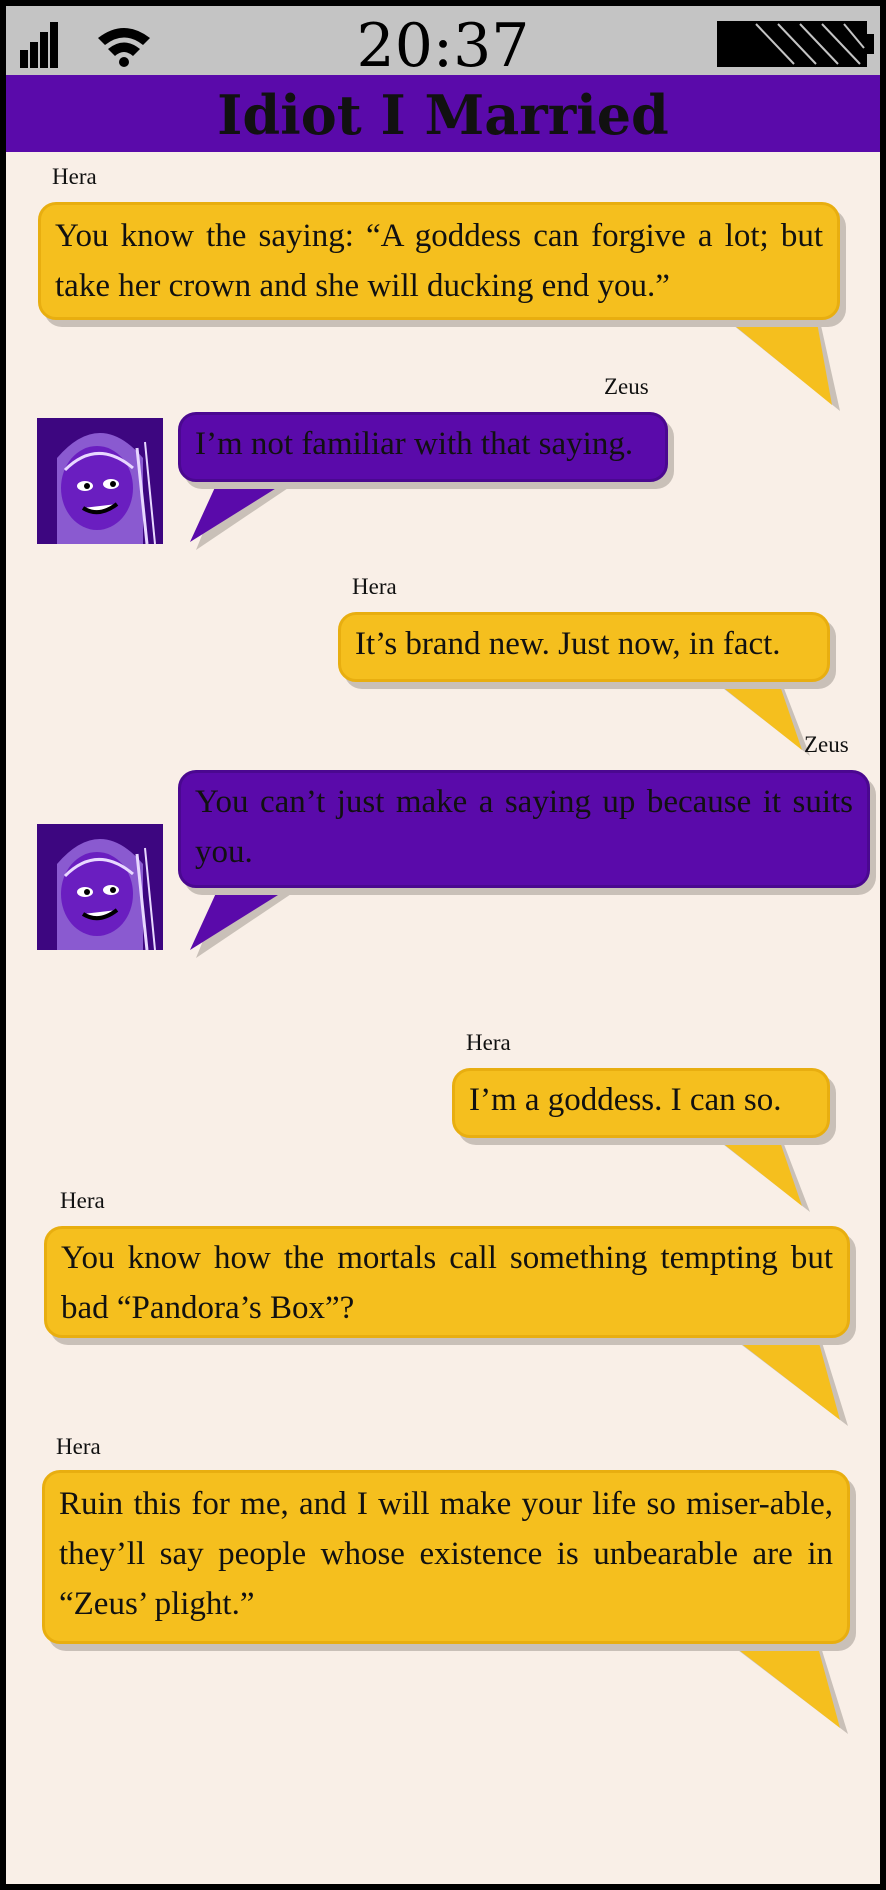 The height and width of the screenshot is (1890, 886). What do you see at coordinates (443, 43) in the screenshot?
I see `status-bar: 20:37` at bounding box center [443, 43].